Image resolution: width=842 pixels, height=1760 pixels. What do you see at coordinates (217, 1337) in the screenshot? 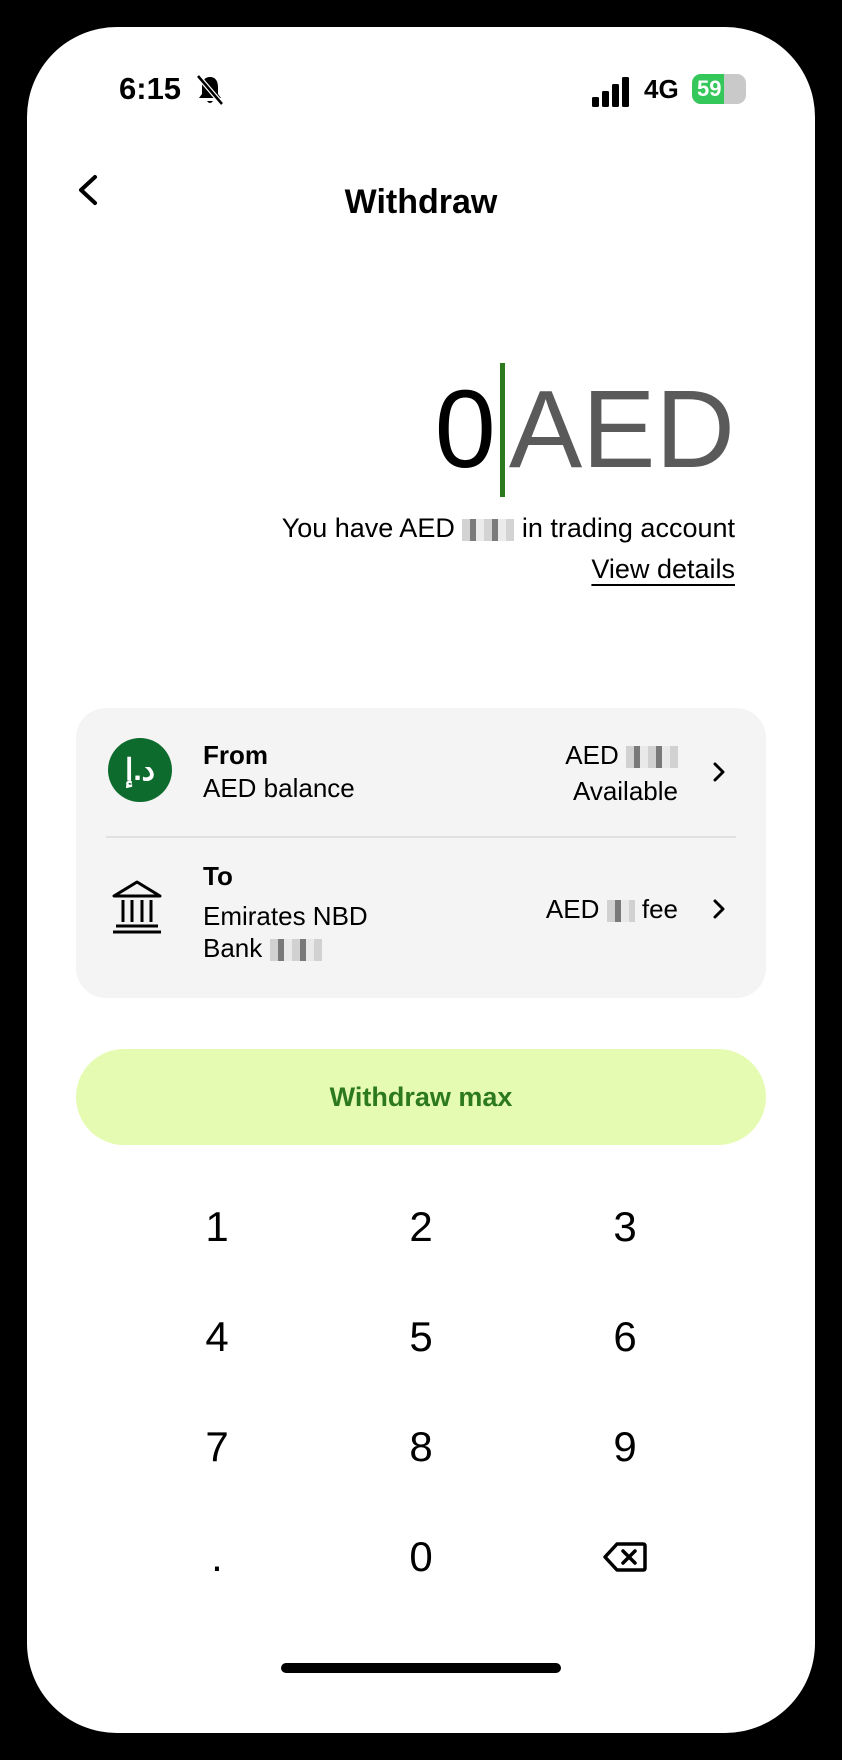
I see `key-4: 4` at bounding box center [217, 1337].